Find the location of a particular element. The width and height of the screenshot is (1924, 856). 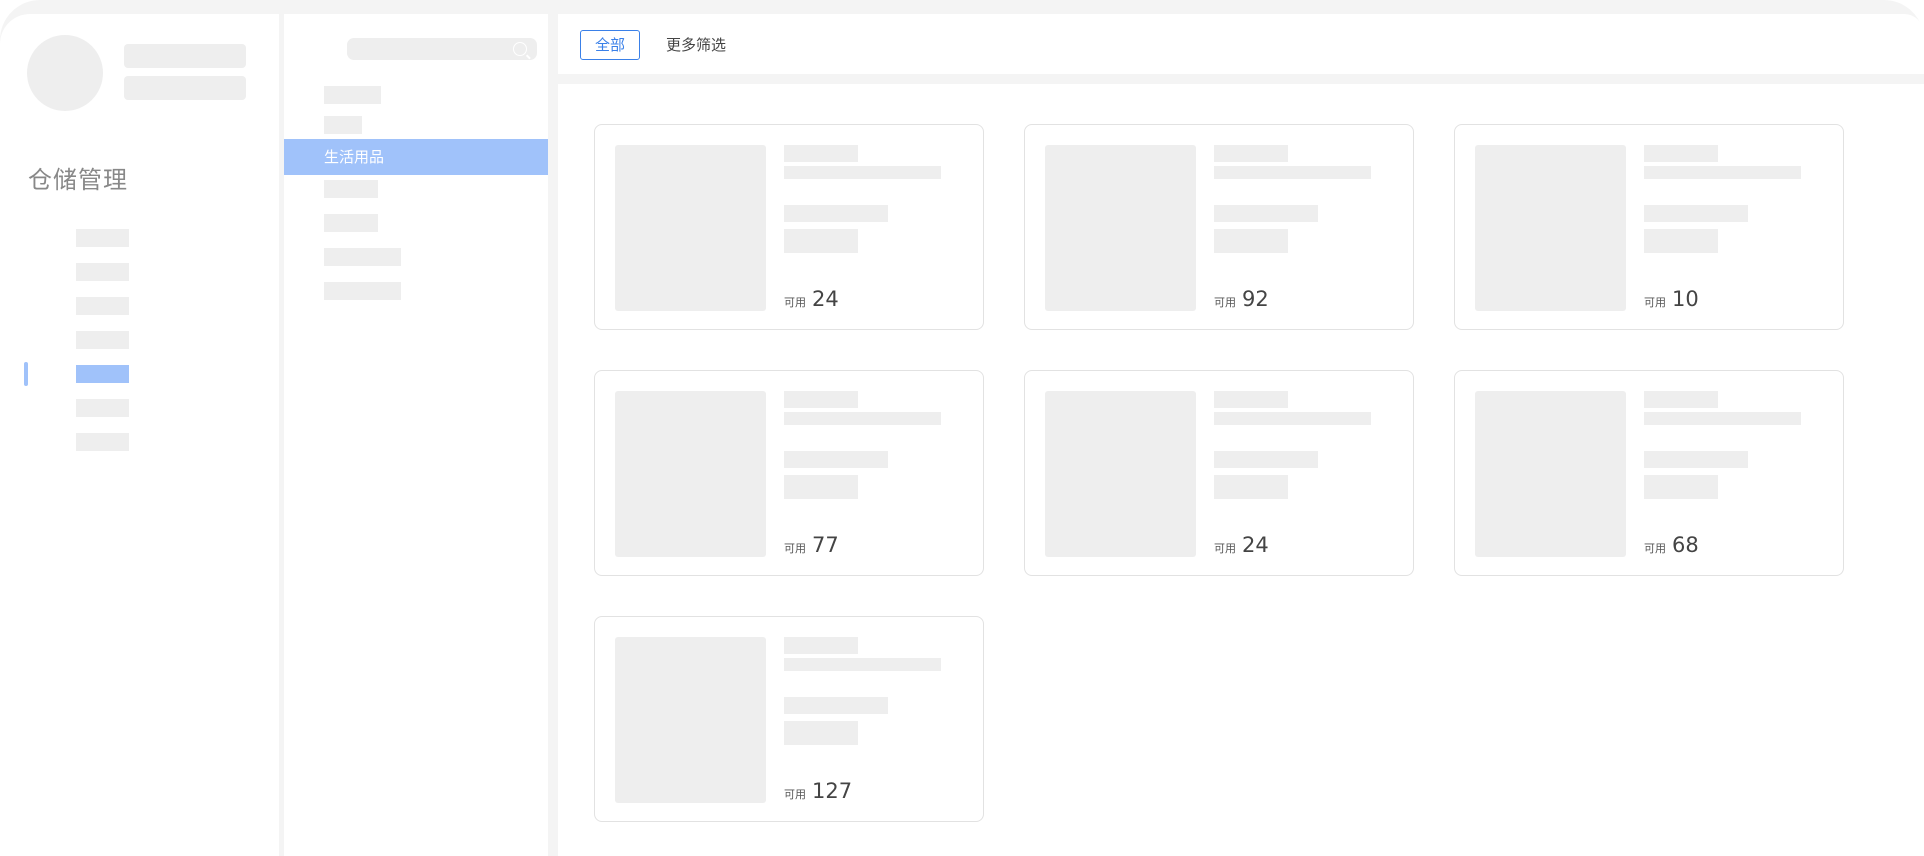

user-name-placeholder is located at coordinates (185, 56).